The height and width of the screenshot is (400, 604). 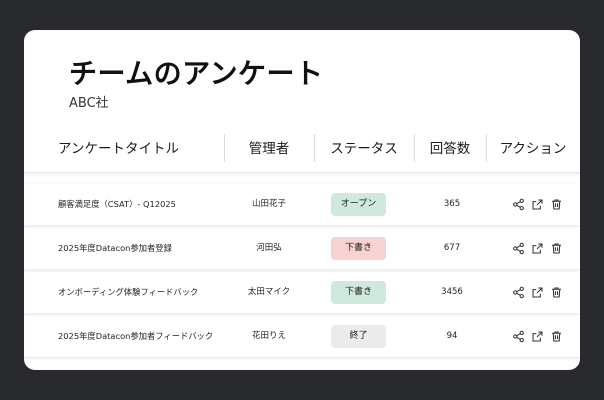 I want to click on survey-owner: 山田花子, so click(x=268, y=204).